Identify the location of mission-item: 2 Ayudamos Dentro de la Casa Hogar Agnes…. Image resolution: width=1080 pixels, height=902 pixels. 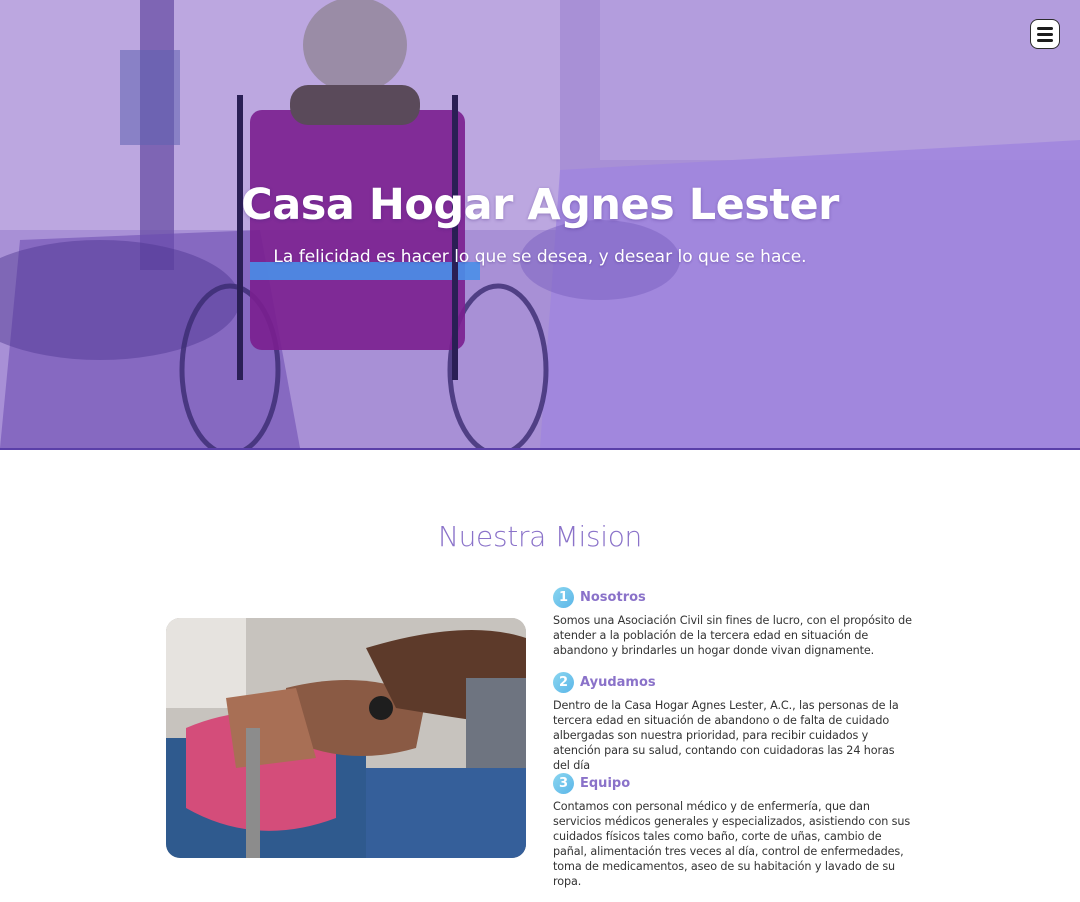
(733, 721).